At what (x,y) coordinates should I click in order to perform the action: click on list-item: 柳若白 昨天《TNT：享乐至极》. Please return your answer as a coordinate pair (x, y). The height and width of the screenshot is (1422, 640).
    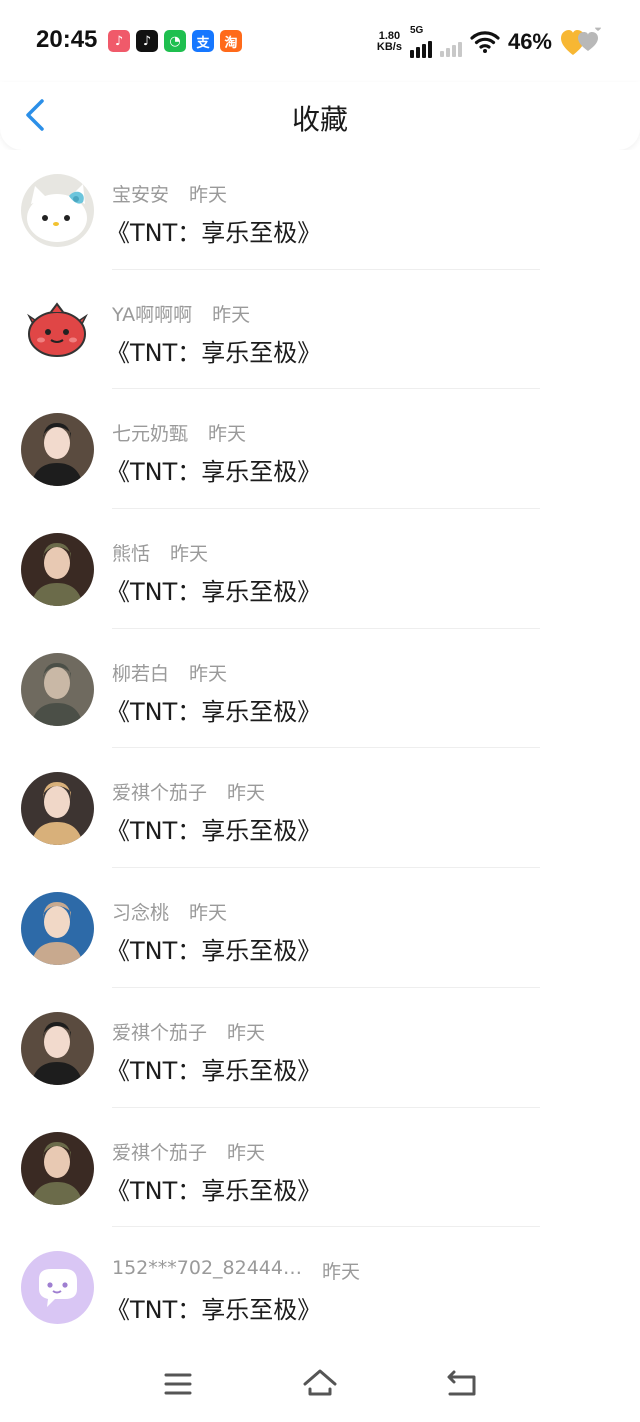
    Looking at the image, I should click on (320, 689).